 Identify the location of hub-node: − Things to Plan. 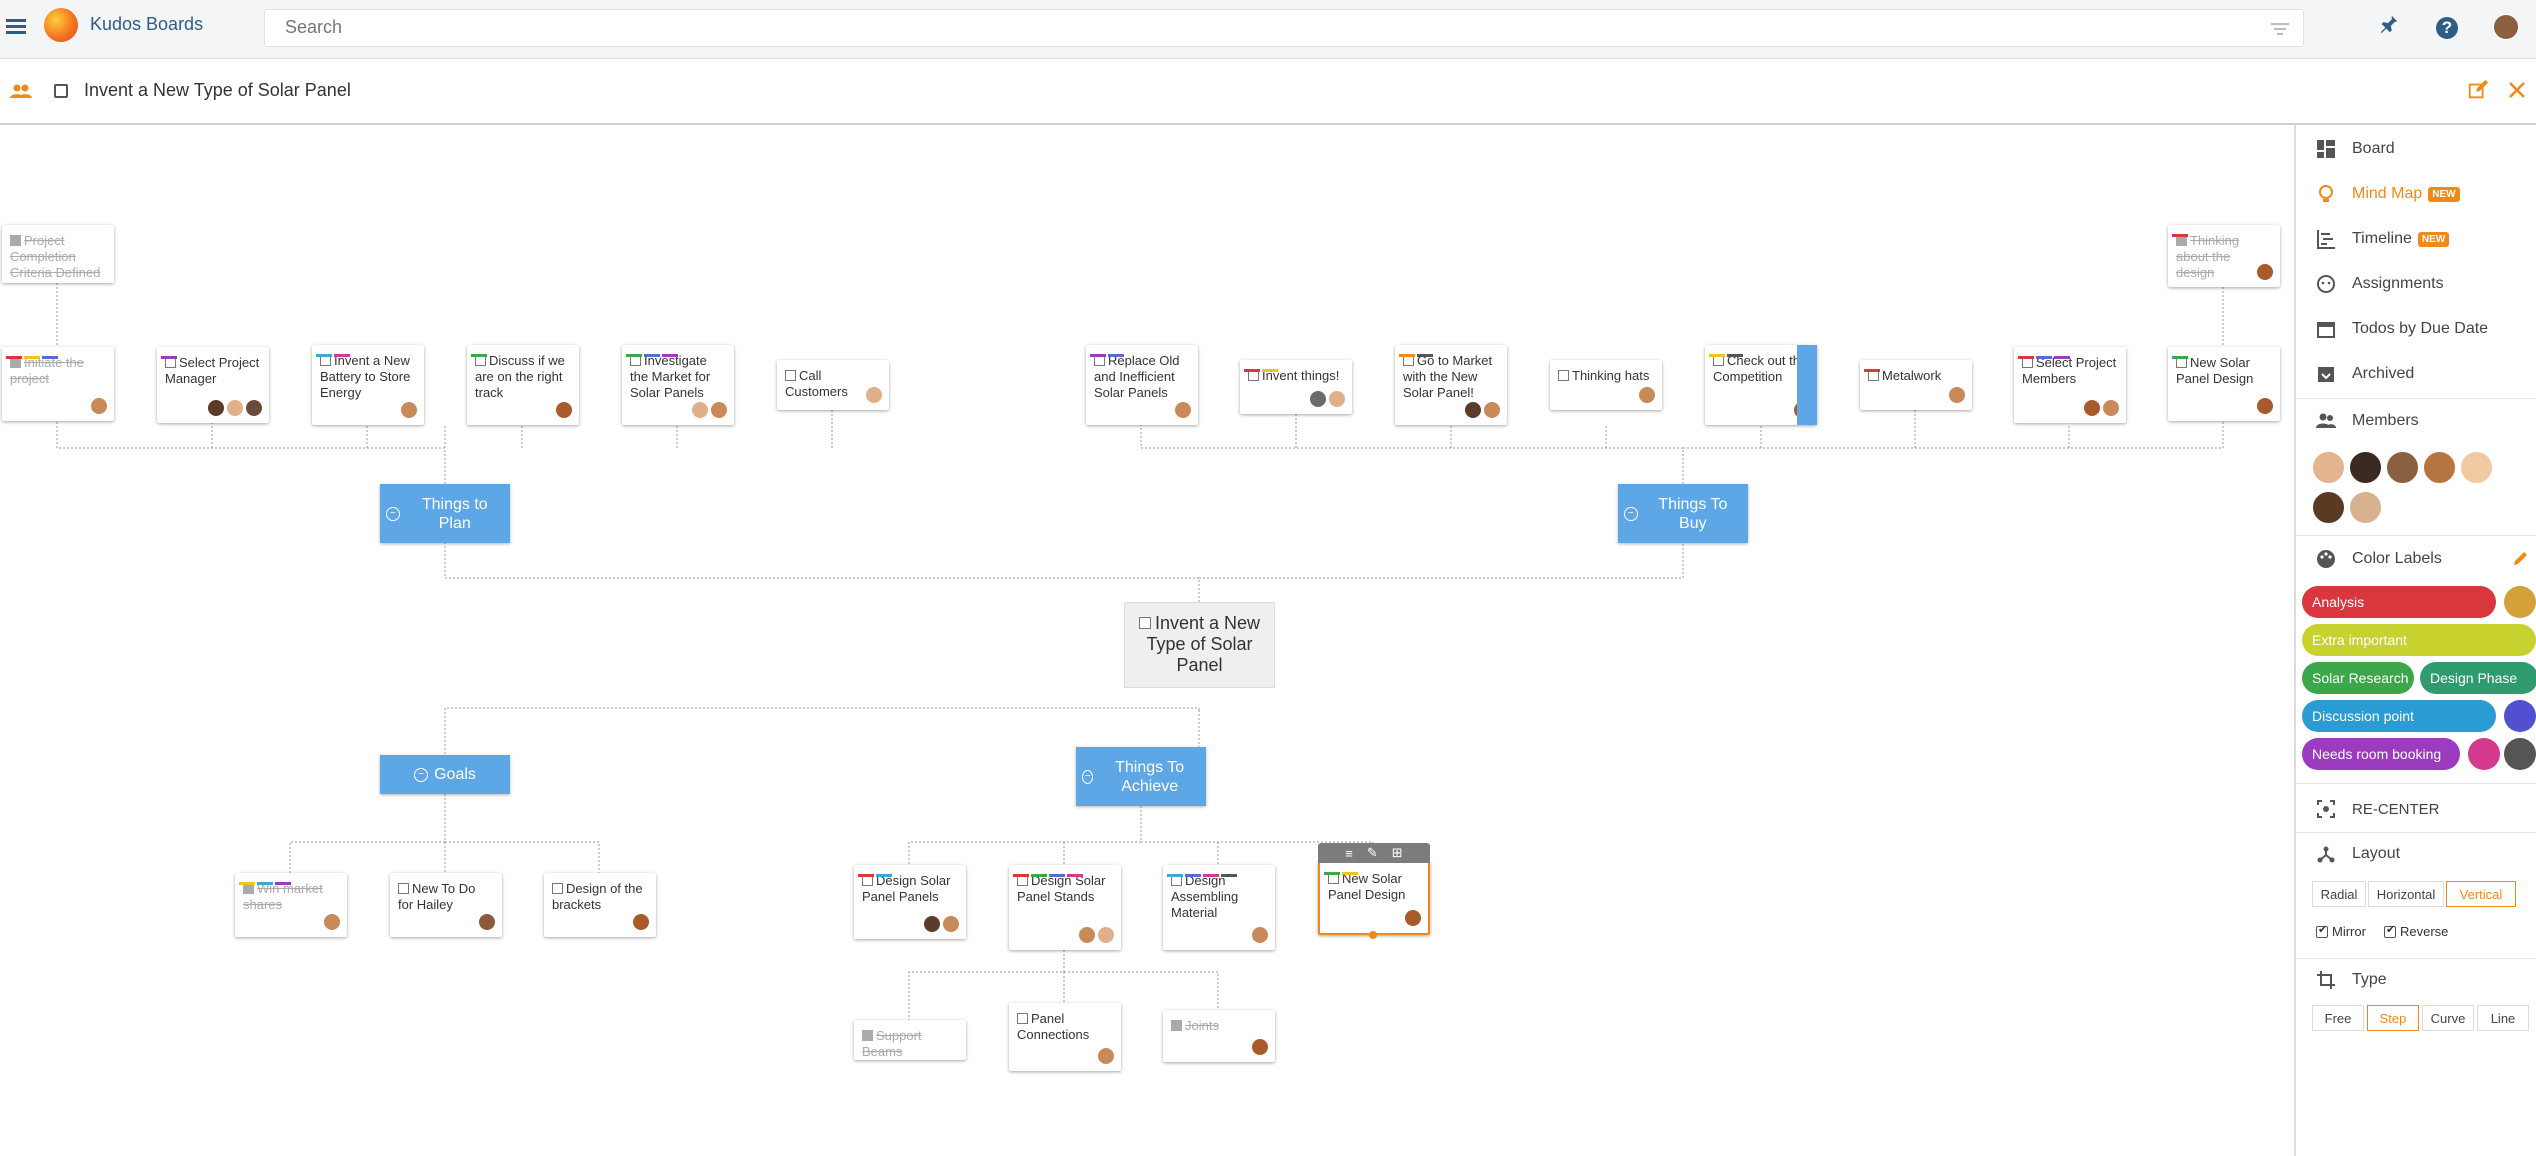
(445, 513).